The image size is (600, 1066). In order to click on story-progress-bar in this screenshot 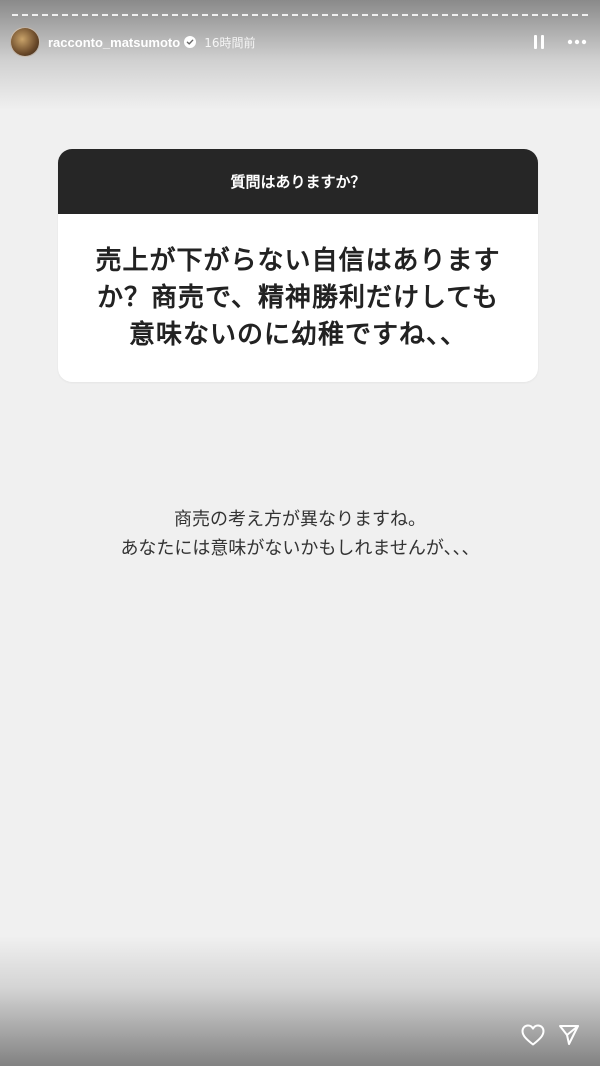, I will do `click(300, 16)`.